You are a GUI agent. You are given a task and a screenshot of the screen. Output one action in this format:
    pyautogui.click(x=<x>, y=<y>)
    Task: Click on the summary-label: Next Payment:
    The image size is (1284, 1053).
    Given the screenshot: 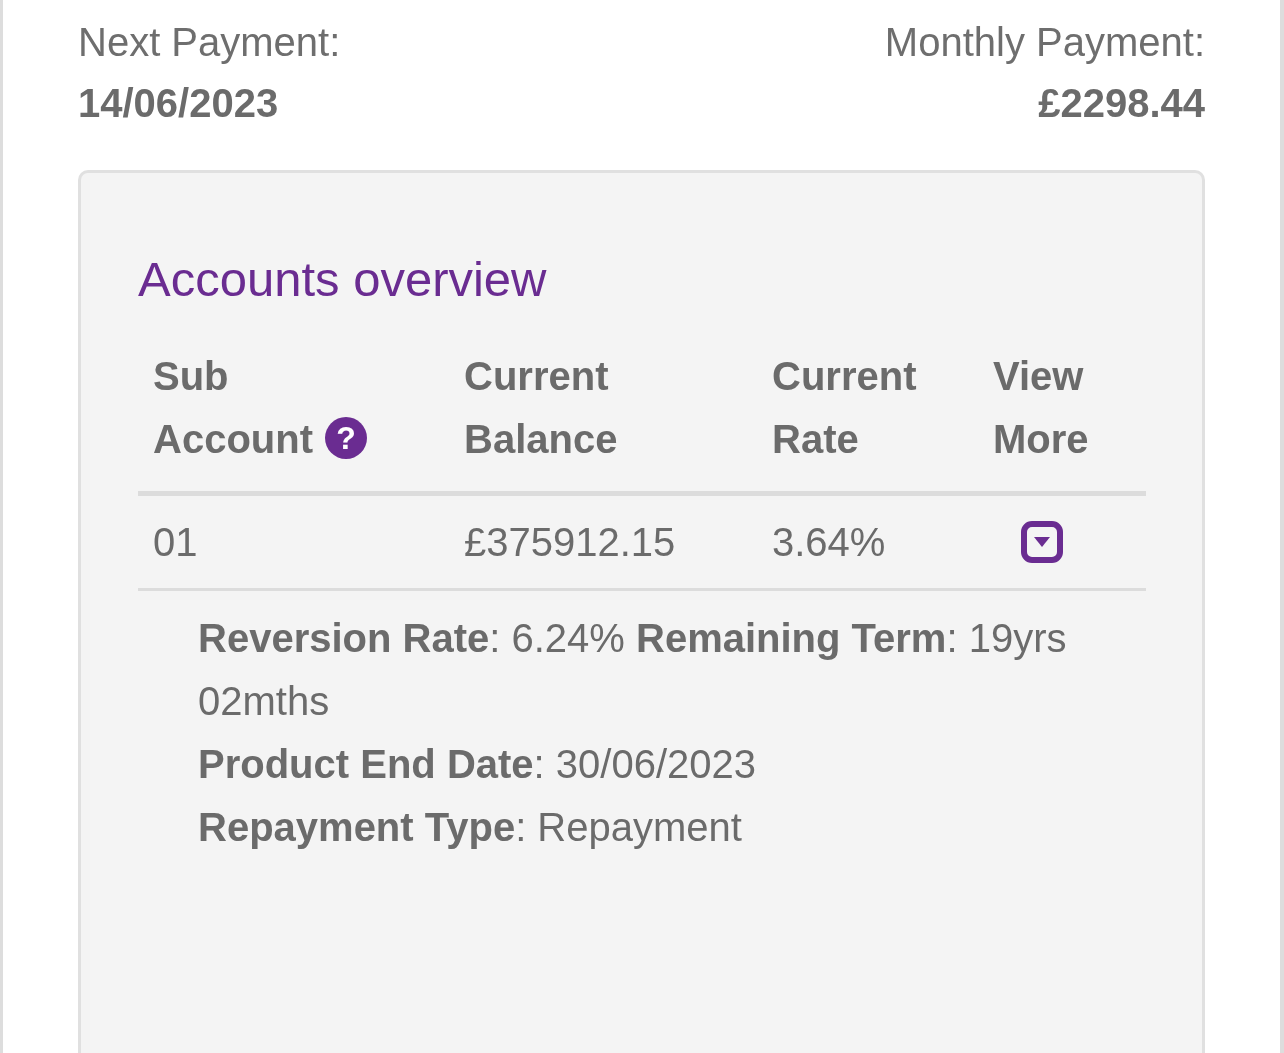 What is the action you would take?
    pyautogui.click(x=209, y=42)
    